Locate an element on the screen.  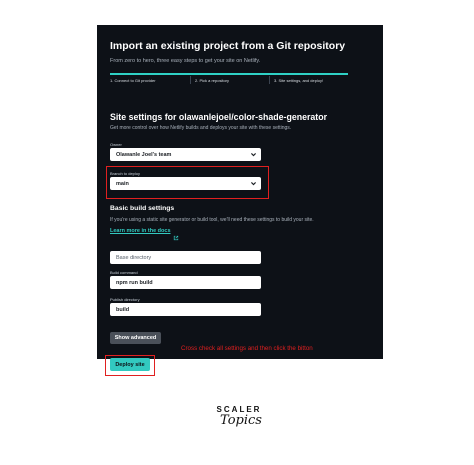
publish-directory-input: build is located at coordinates (185, 309).